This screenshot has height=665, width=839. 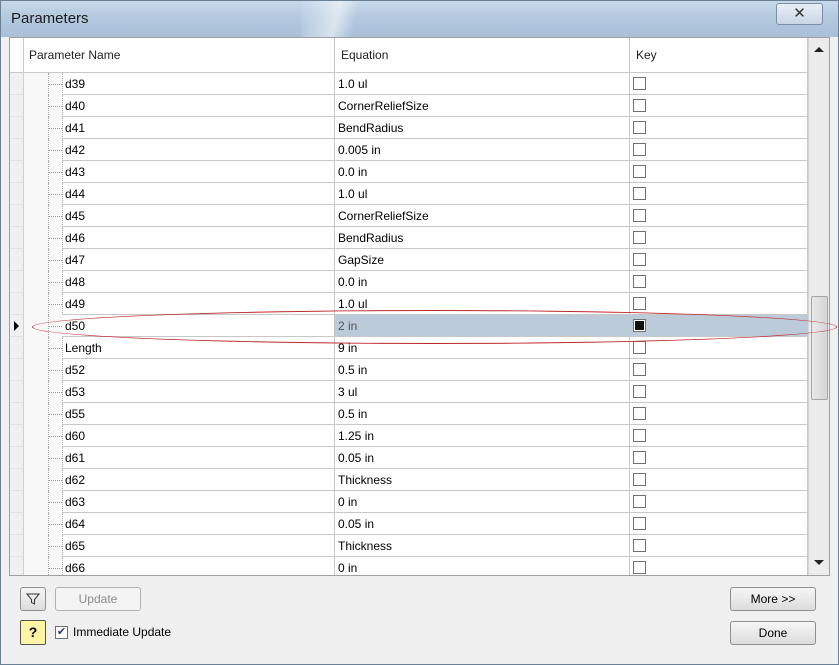 I want to click on table-row: d49 1.0 ul, so click(x=409, y=304).